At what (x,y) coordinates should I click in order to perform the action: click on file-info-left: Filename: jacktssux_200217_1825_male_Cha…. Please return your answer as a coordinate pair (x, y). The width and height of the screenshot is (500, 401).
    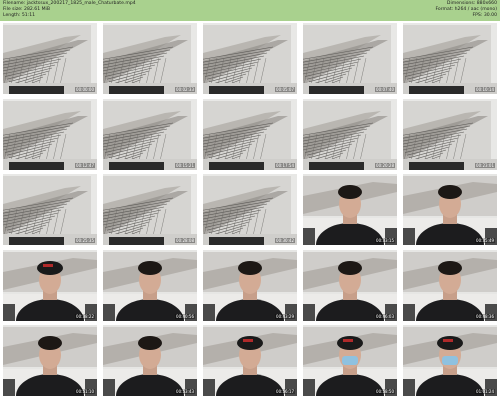
    Looking at the image, I should click on (69, 10).